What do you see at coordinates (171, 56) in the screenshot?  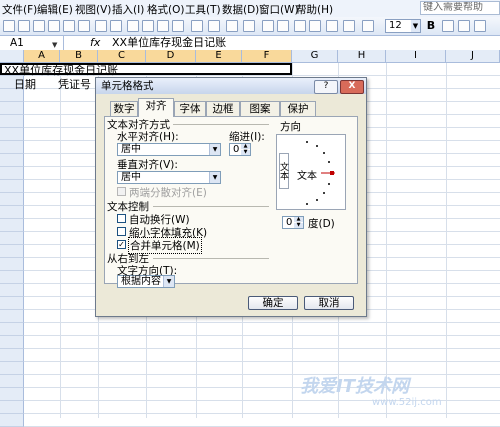 I see `column-header-d: D` at bounding box center [171, 56].